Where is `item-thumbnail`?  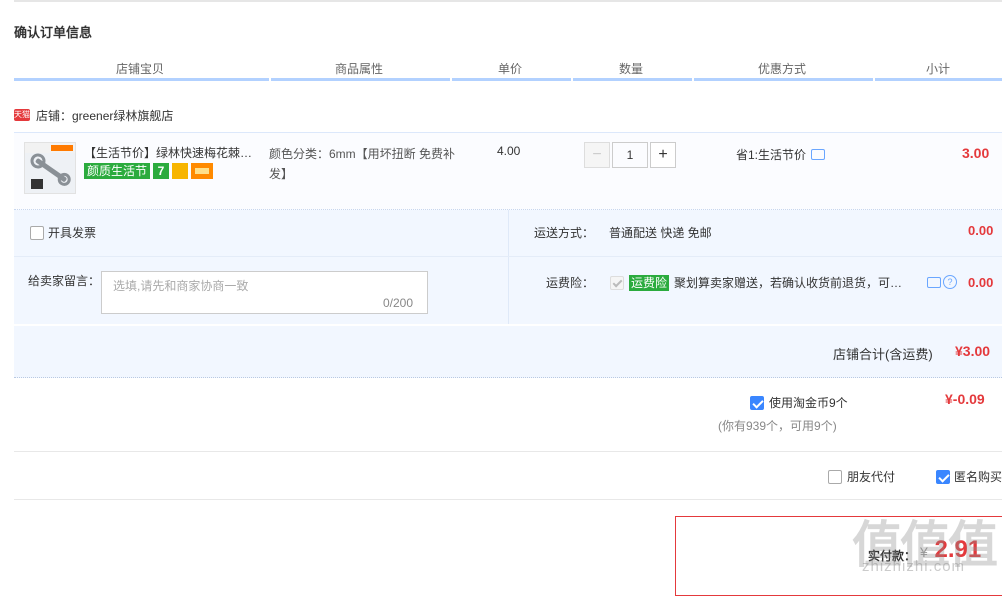
item-thumbnail is located at coordinates (50, 168).